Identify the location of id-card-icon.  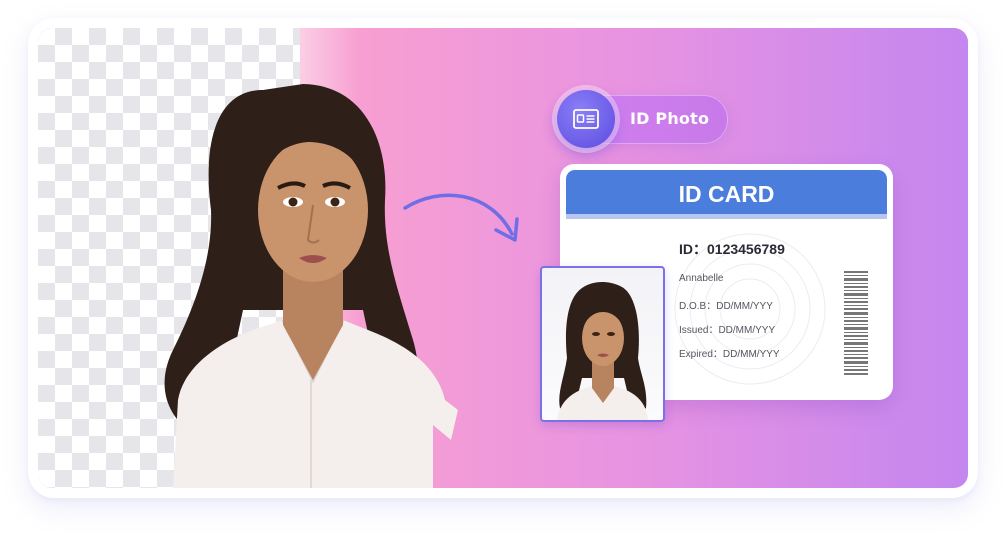
(586, 119).